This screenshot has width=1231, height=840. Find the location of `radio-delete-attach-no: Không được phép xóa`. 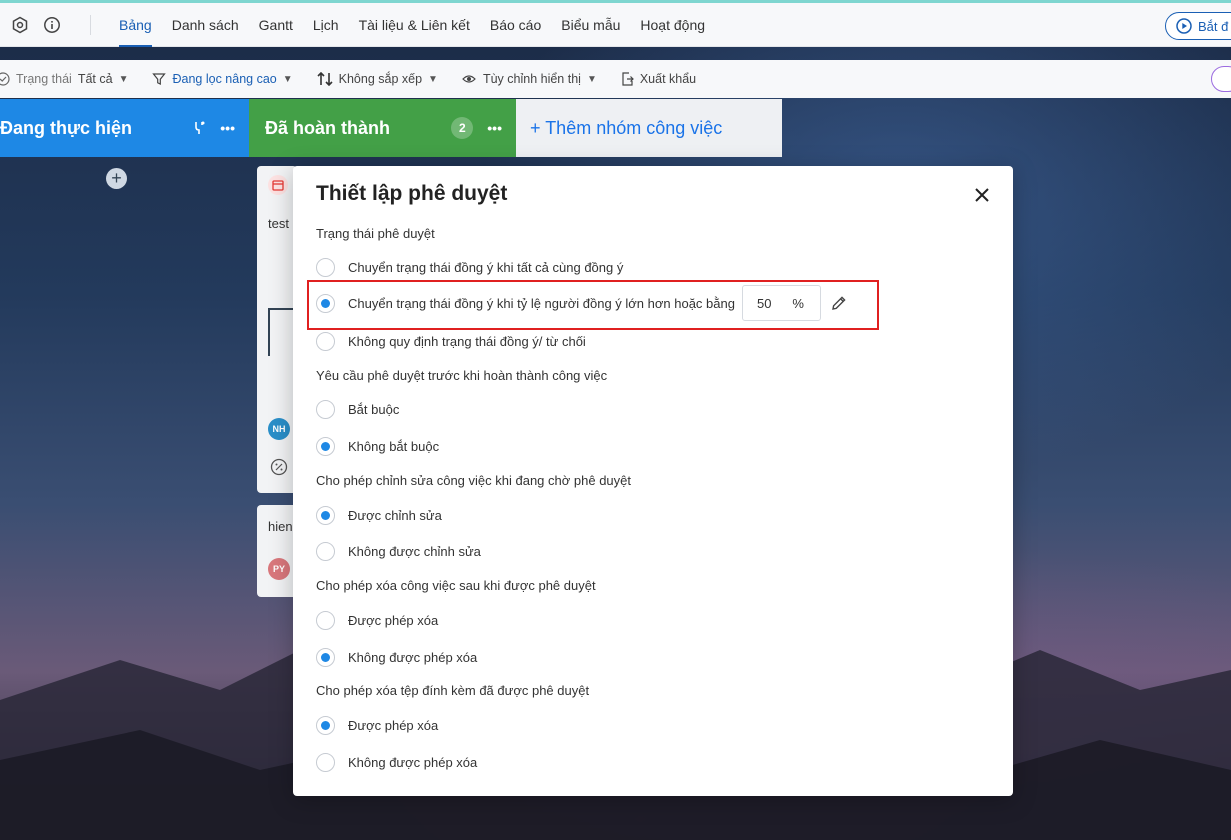

radio-delete-attach-no: Không được phép xóa is located at coordinates (396, 762).